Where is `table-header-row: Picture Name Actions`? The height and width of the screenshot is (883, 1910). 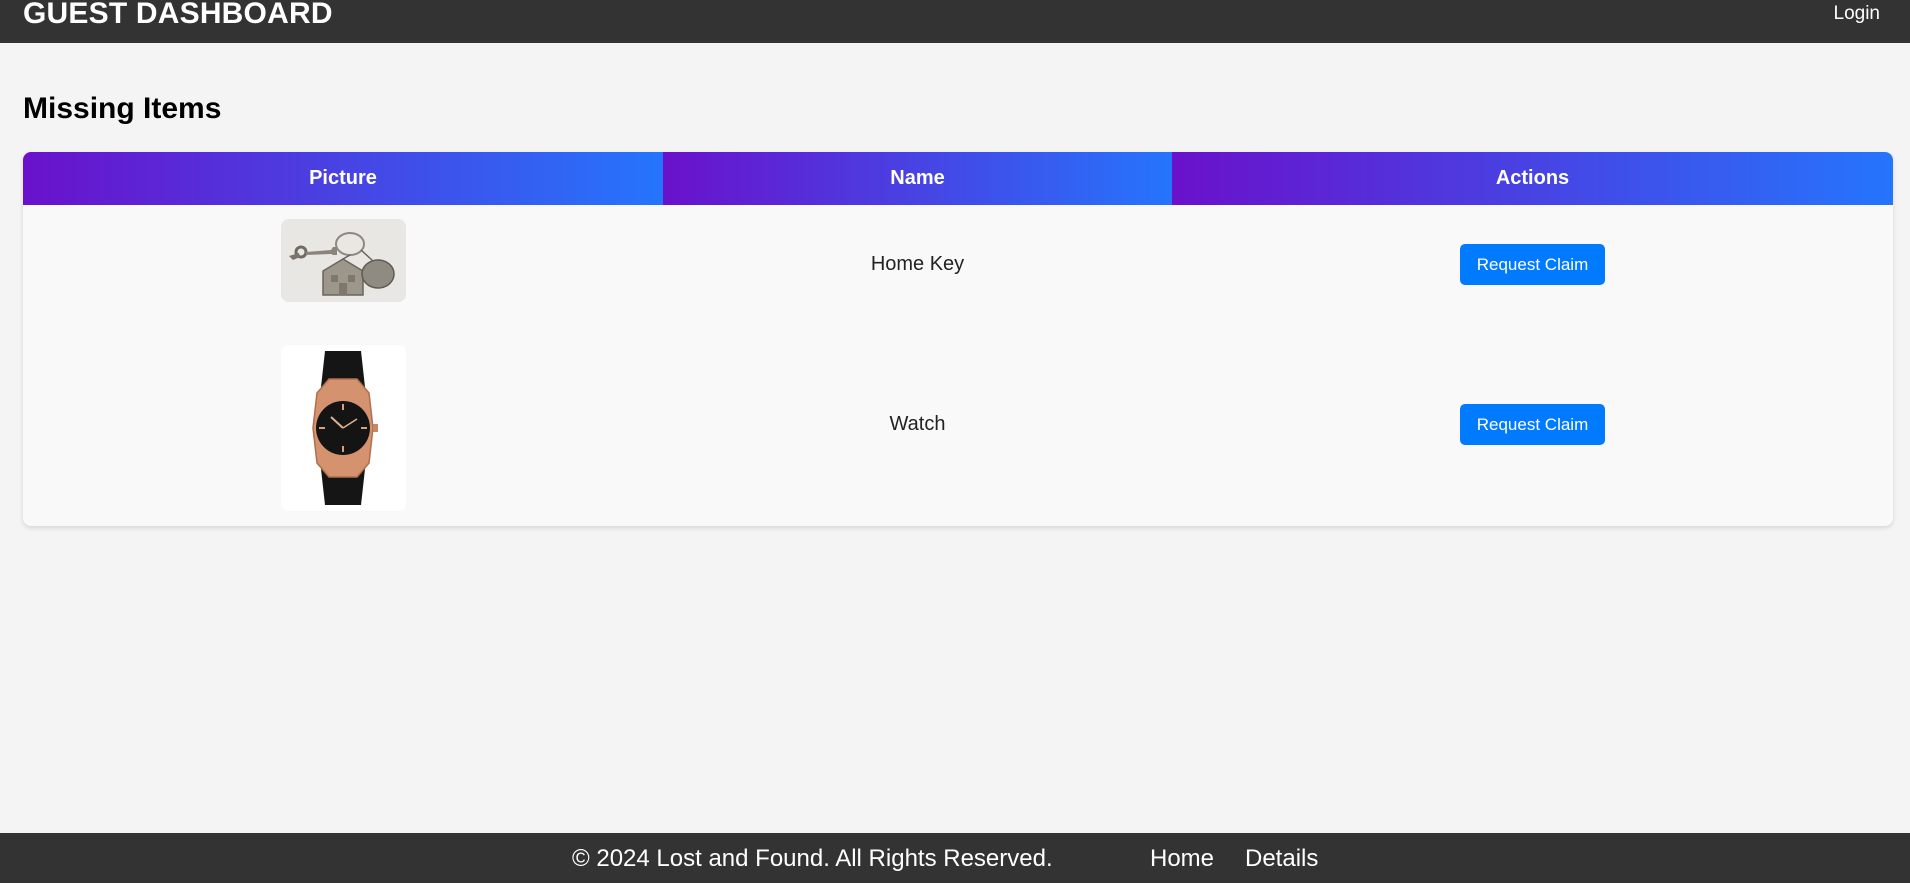 table-header-row: Picture Name Actions is located at coordinates (958, 178).